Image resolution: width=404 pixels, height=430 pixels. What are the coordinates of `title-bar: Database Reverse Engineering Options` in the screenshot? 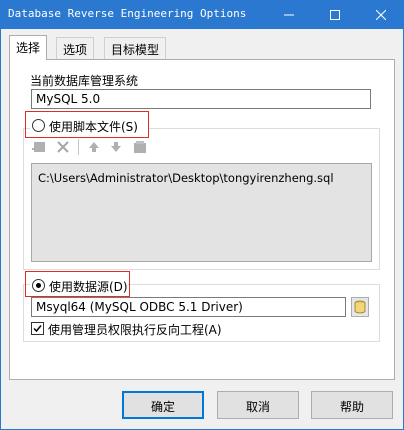 It's located at (202, 14).